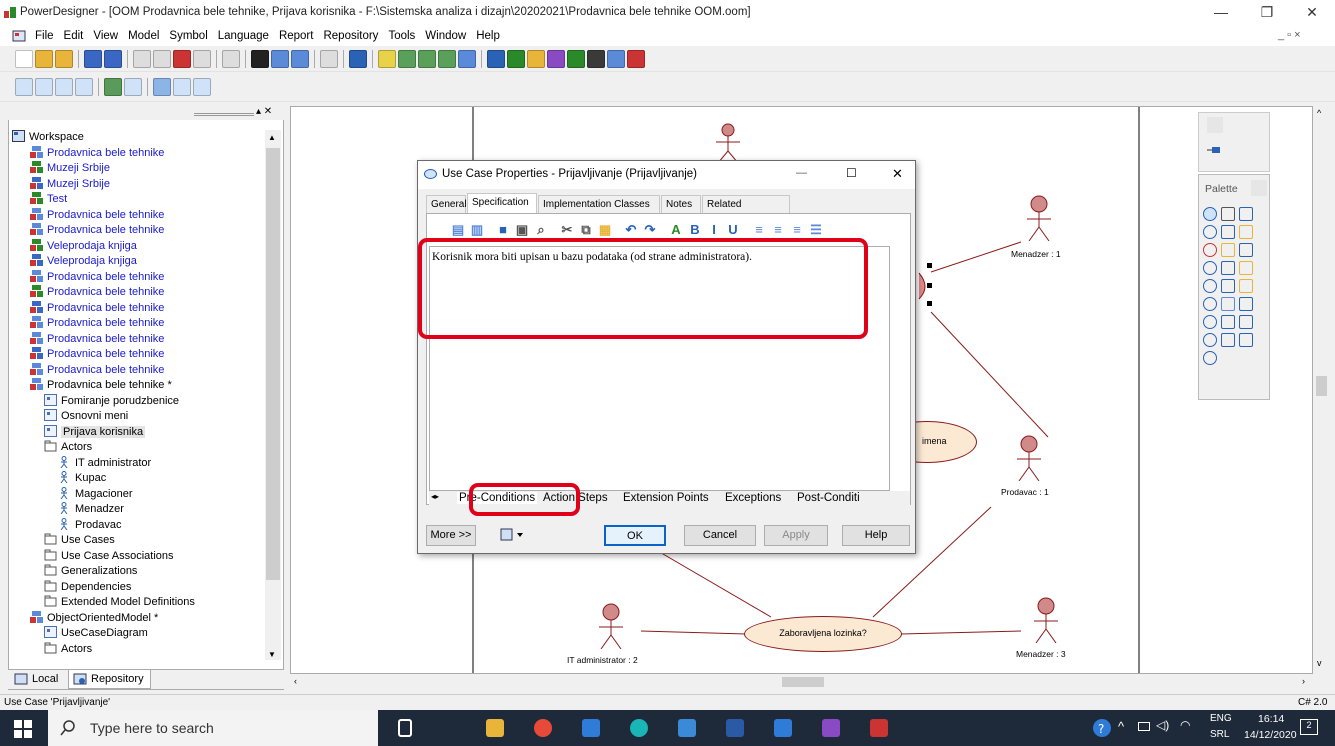 Image resolution: width=1335 pixels, height=746 pixels. I want to click on style-icon: ▤, so click(458, 230).